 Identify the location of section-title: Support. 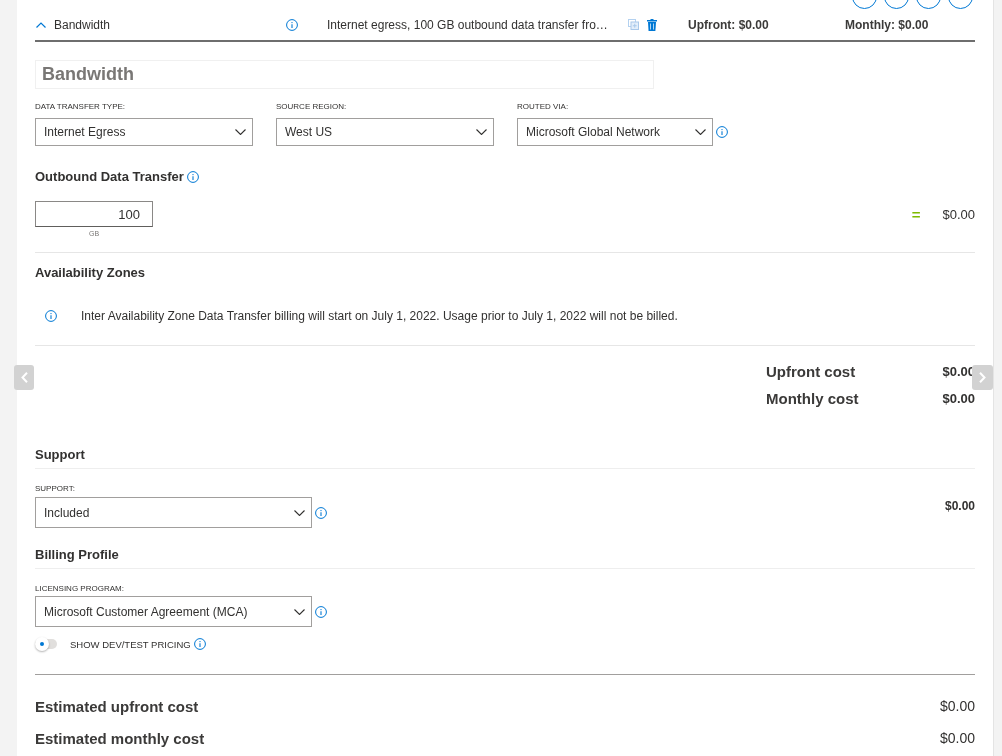
(60, 455).